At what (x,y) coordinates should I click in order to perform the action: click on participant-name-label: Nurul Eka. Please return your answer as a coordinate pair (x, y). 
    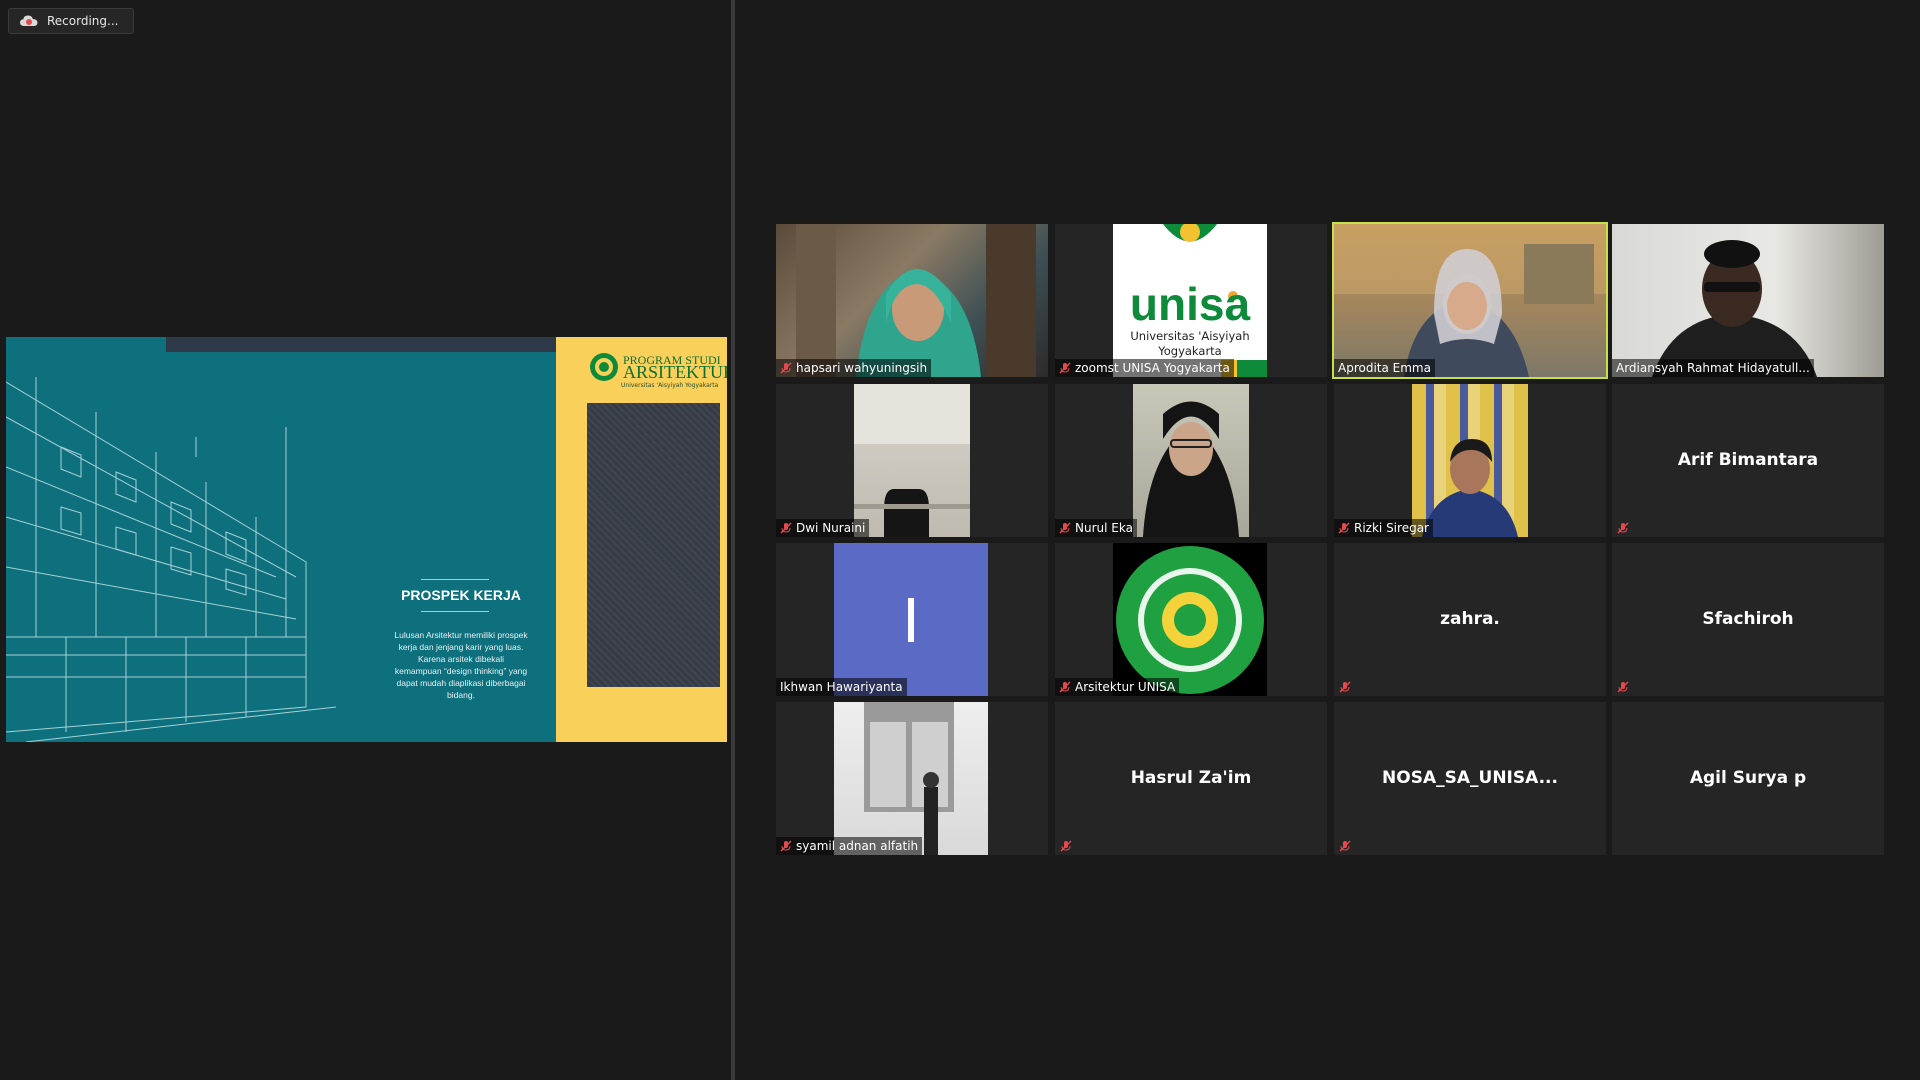
    Looking at the image, I should click on (1096, 528).